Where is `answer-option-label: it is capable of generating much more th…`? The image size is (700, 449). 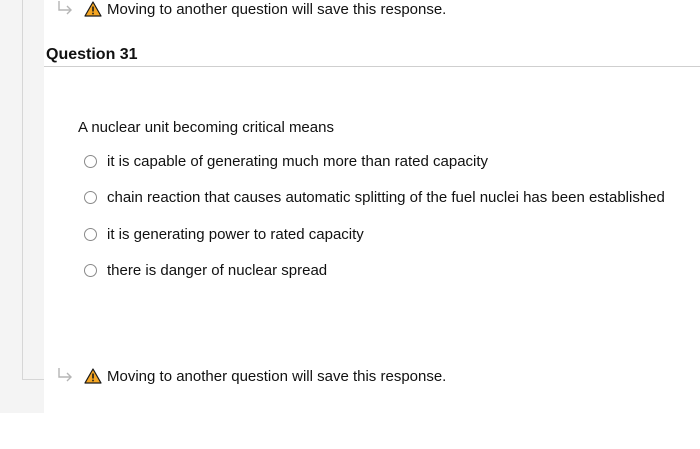 answer-option-label: it is capable of generating much more th… is located at coordinates (297, 161).